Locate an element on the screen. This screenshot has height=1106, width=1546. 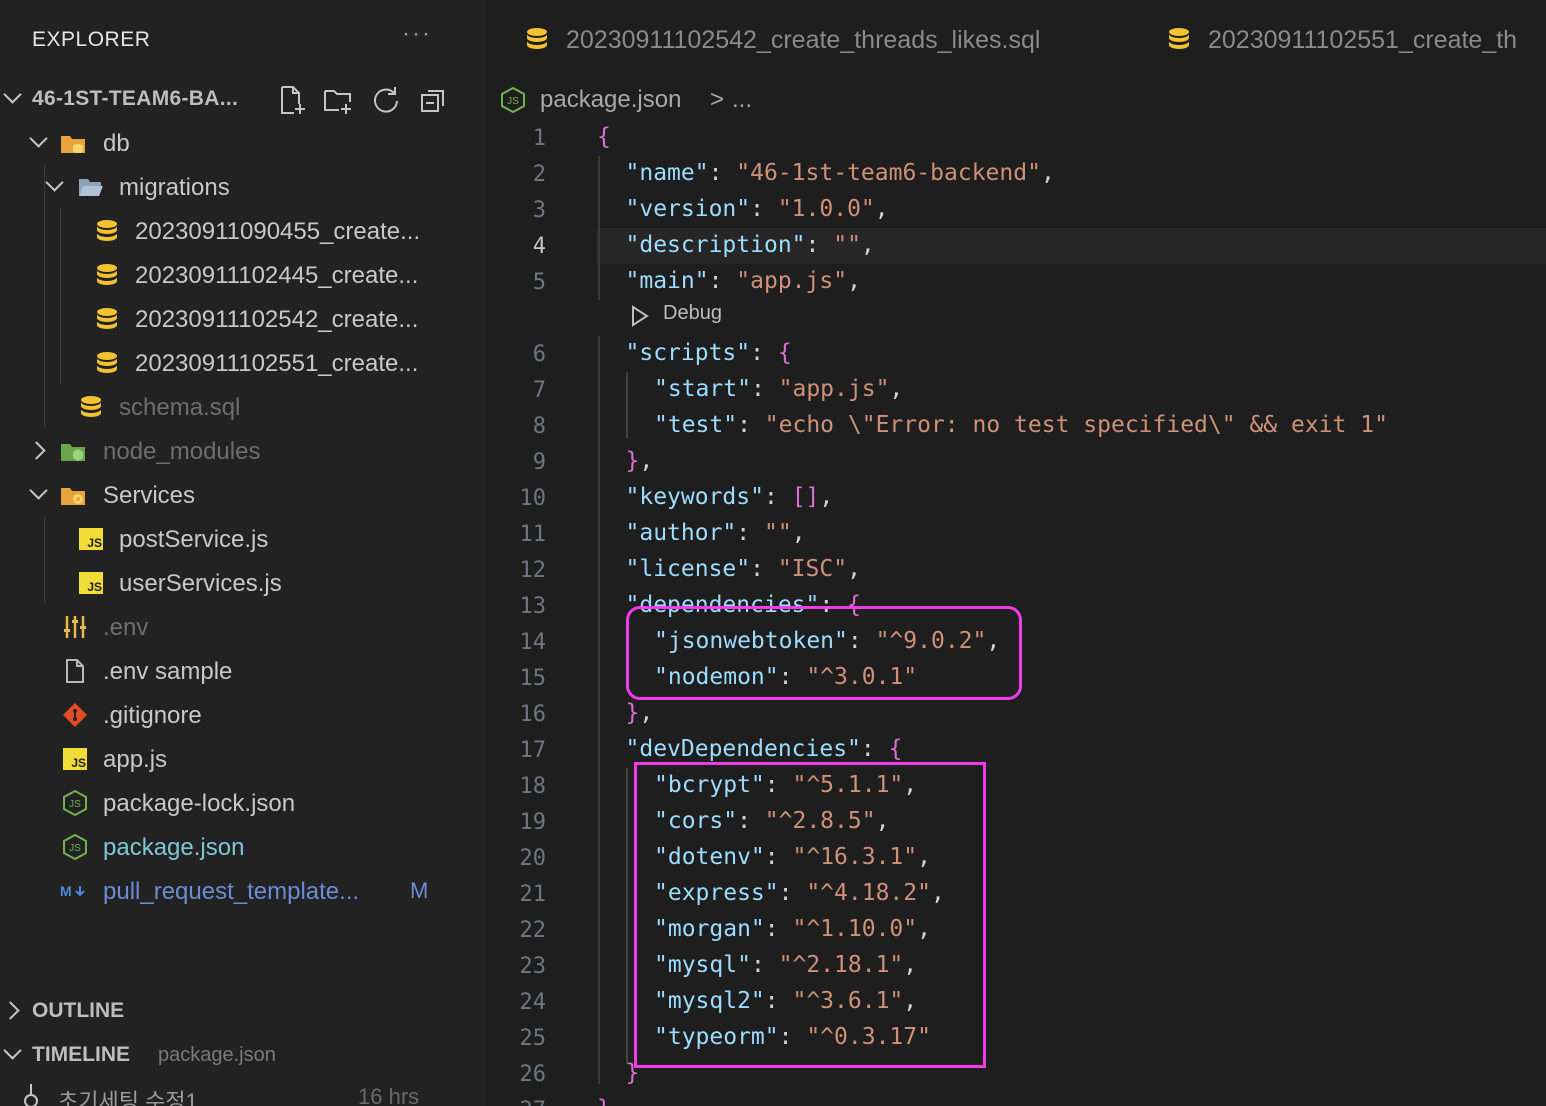
tree-item-label: userServices.js is located at coordinates (200, 583).